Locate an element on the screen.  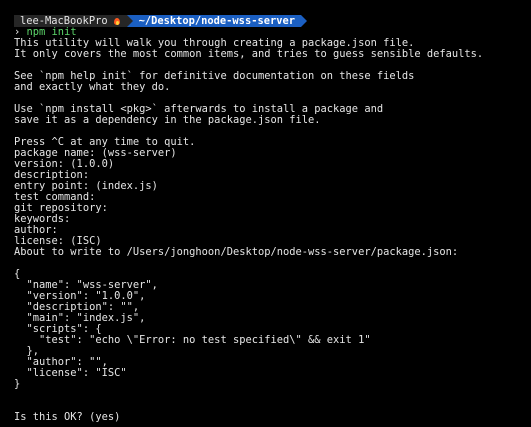
prompt-path: ~/Desktop/node-wss-server is located at coordinates (216, 21).